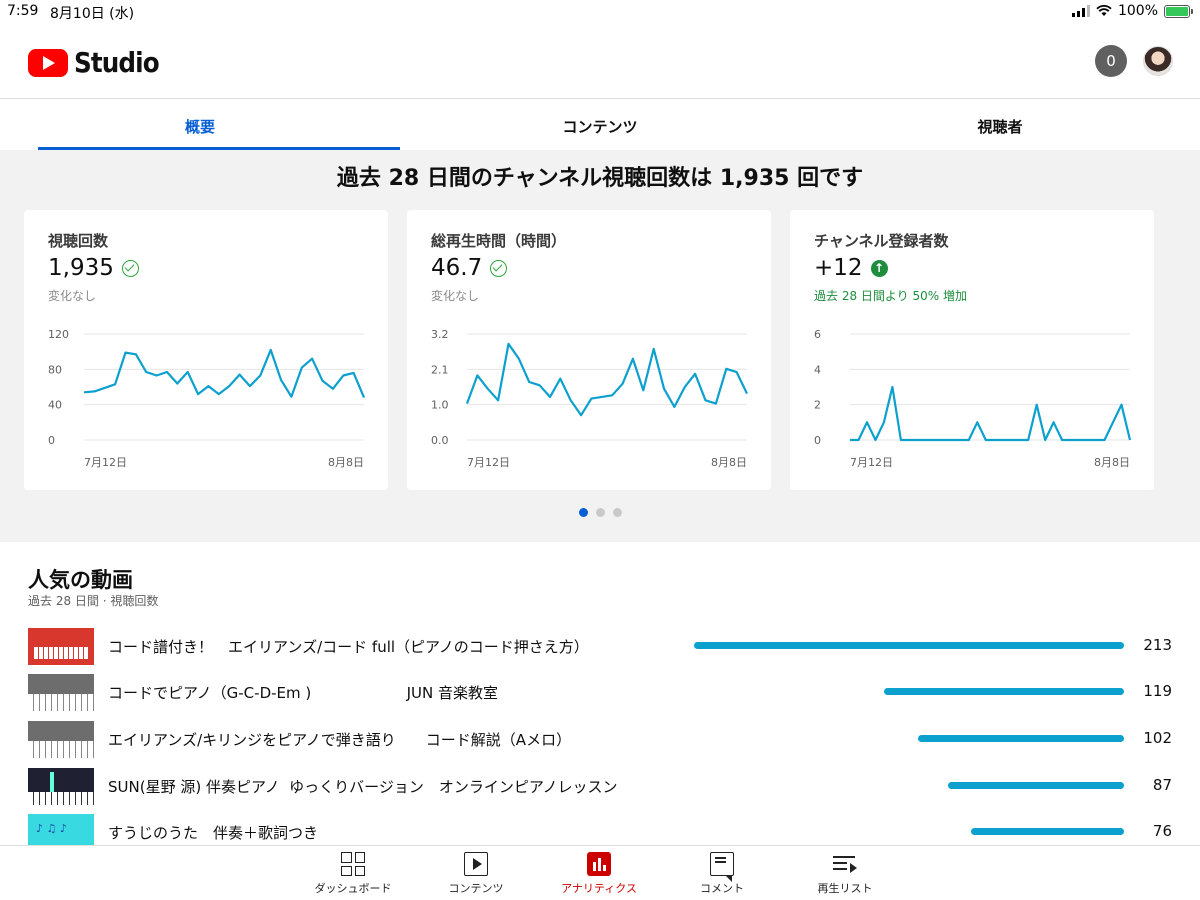 Image resolution: width=1200 pixels, height=900 pixels. Describe the element at coordinates (600, 739) in the screenshot. I see `video-row: エイリアンズ/キリンジをピアノで弾き語り コード解説（Aメロ） 102` at that location.